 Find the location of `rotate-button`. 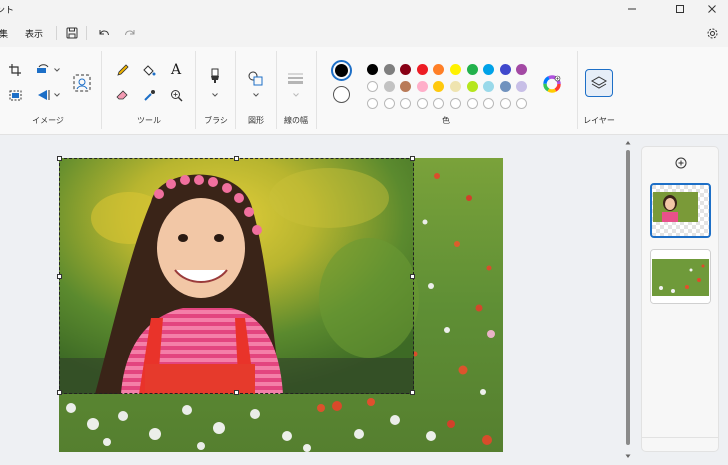

rotate-button is located at coordinates (43, 95).